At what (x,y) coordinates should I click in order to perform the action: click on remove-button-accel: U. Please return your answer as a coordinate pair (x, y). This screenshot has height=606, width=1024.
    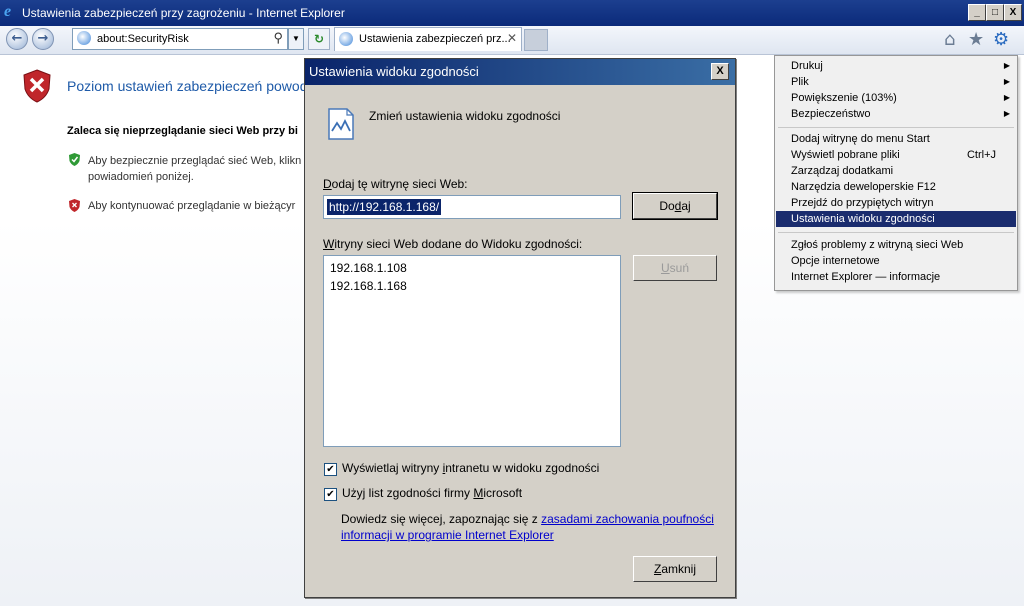
    Looking at the image, I should click on (665, 268).